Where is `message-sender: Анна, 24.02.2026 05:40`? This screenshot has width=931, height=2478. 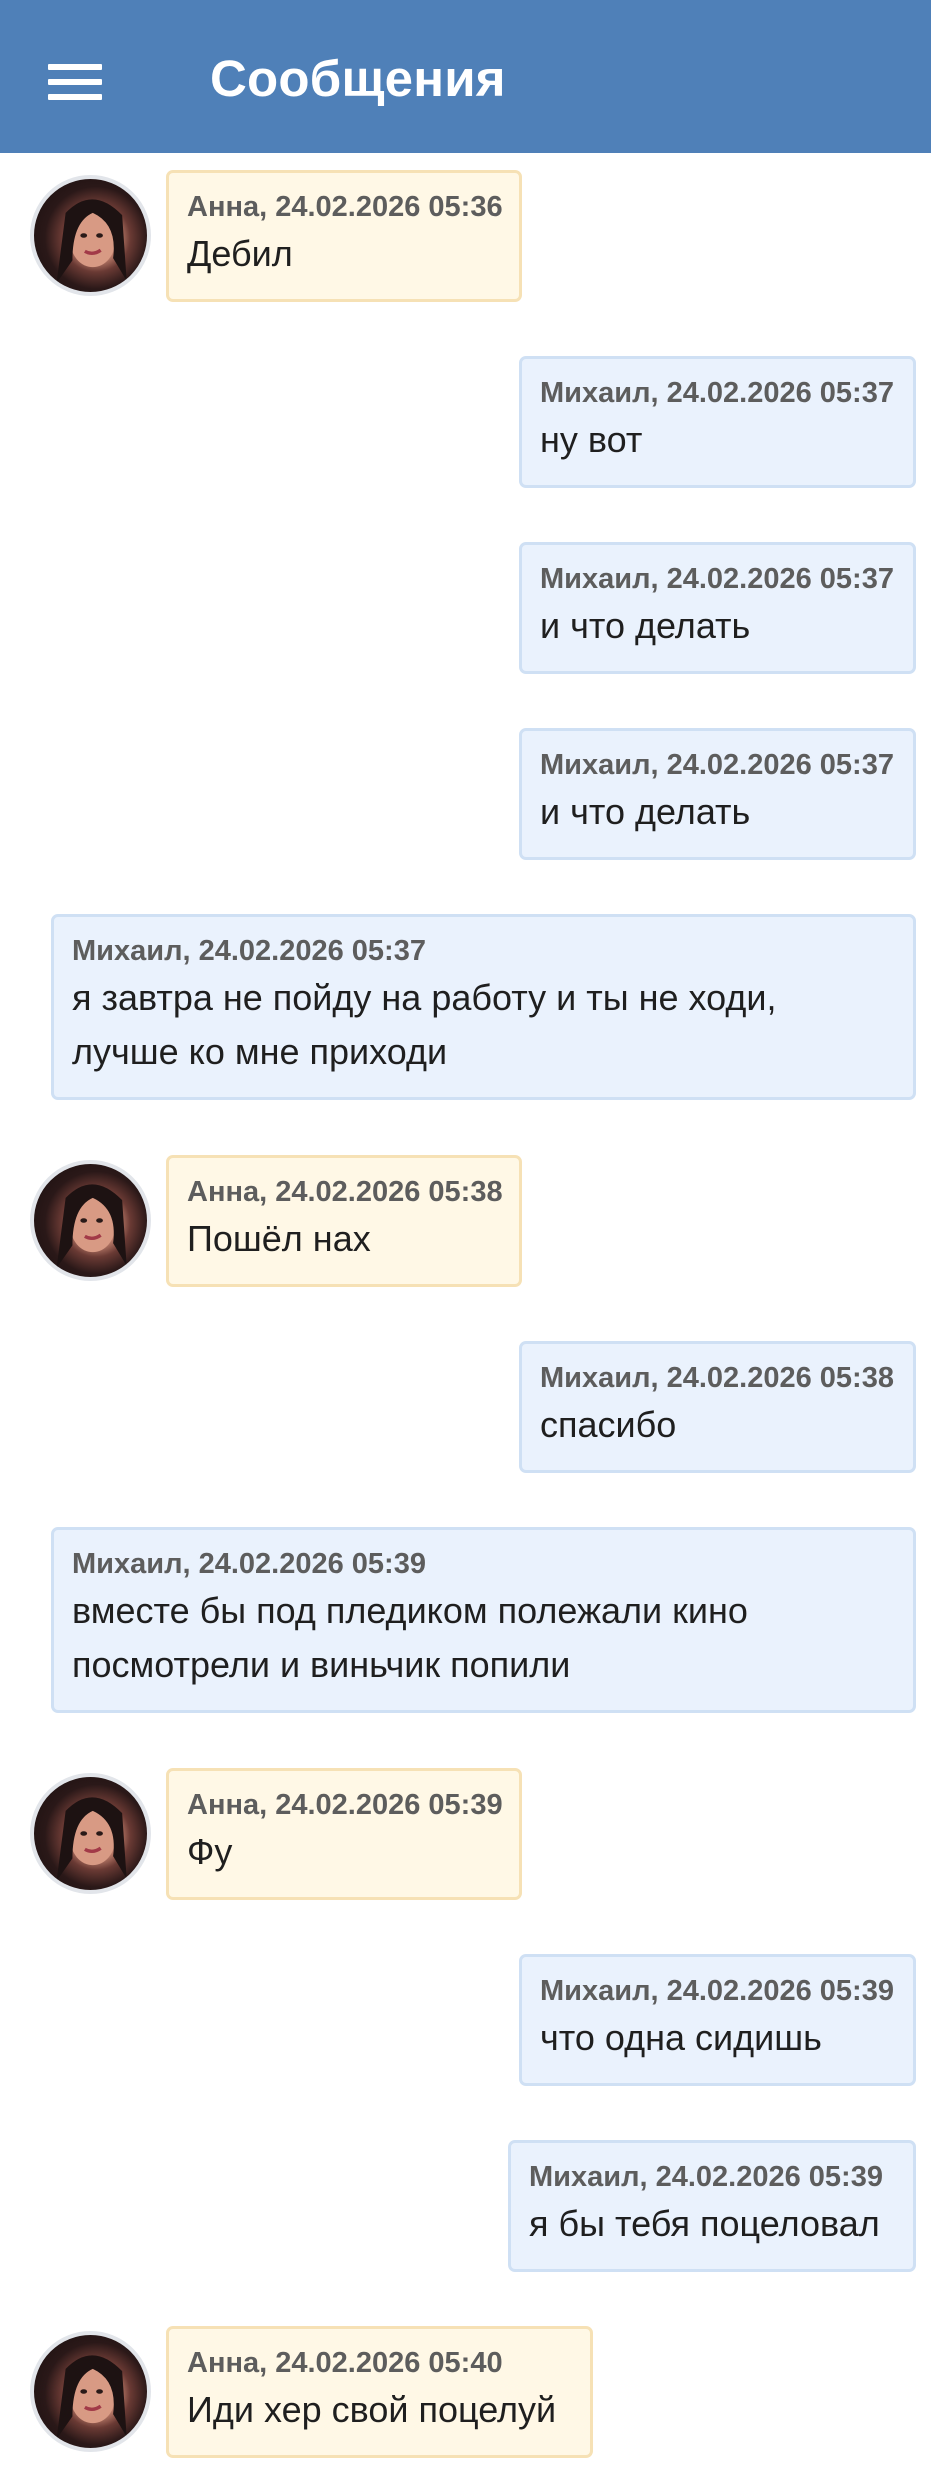 message-sender: Анна, 24.02.2026 05:40 is located at coordinates (345, 2363).